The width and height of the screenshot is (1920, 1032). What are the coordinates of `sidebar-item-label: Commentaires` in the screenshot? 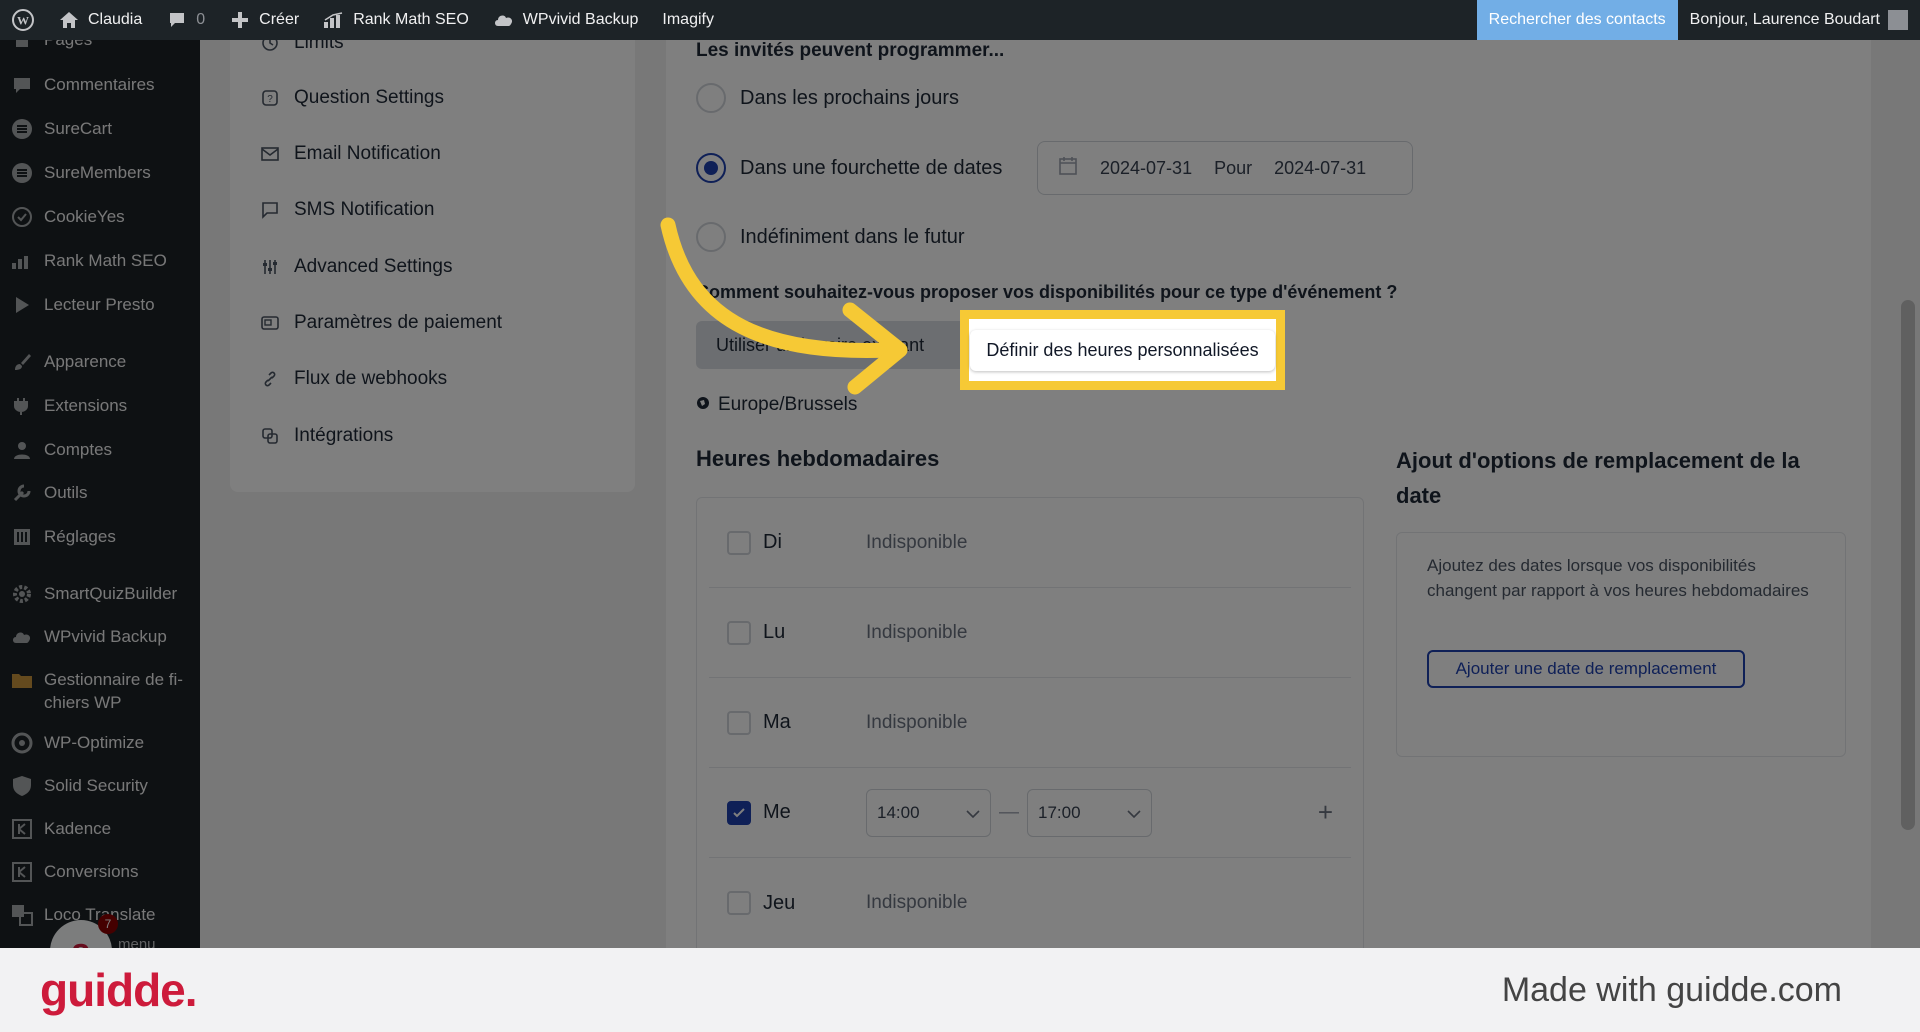 It's located at (99, 84).